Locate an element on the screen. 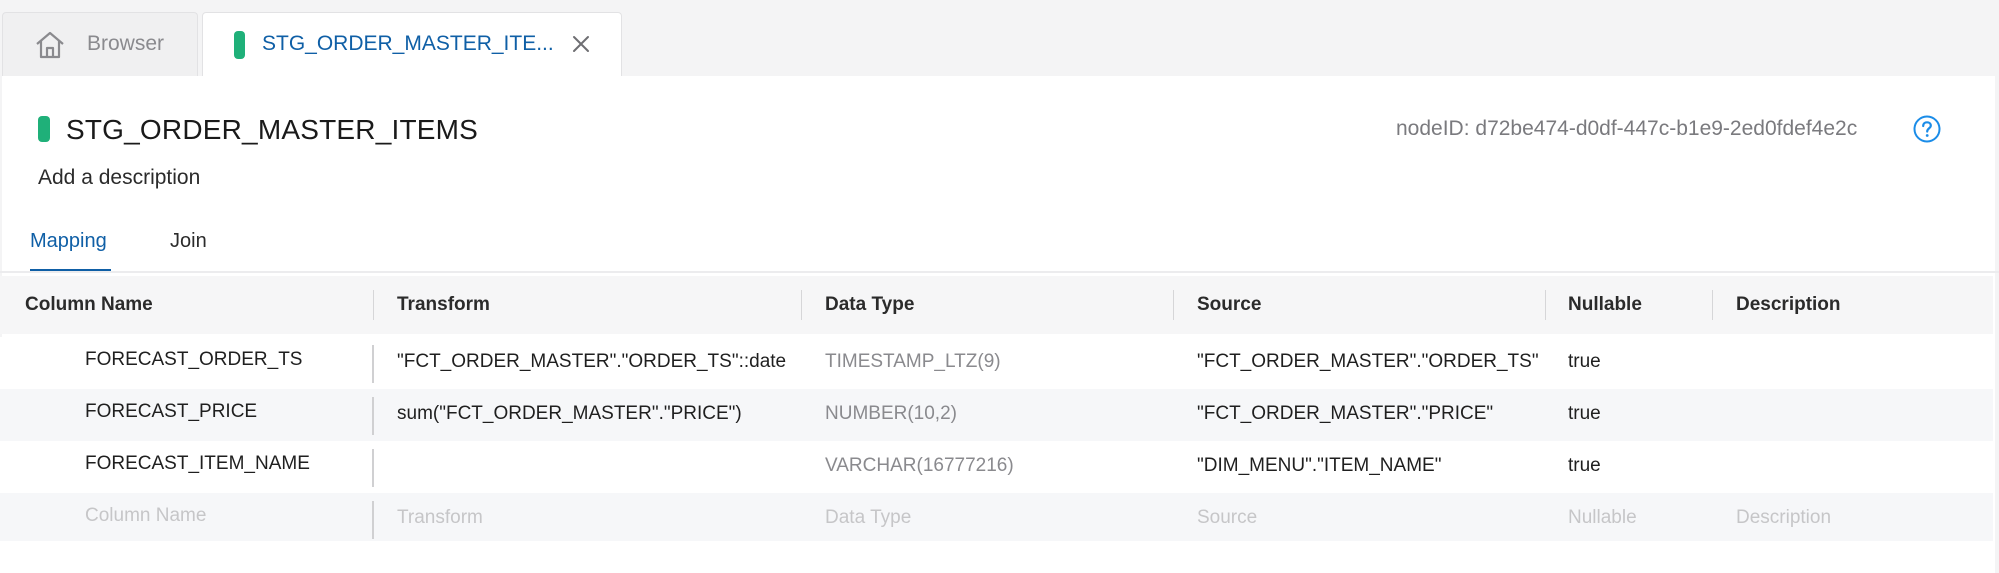  header-description: Description is located at coordinates (1788, 305).